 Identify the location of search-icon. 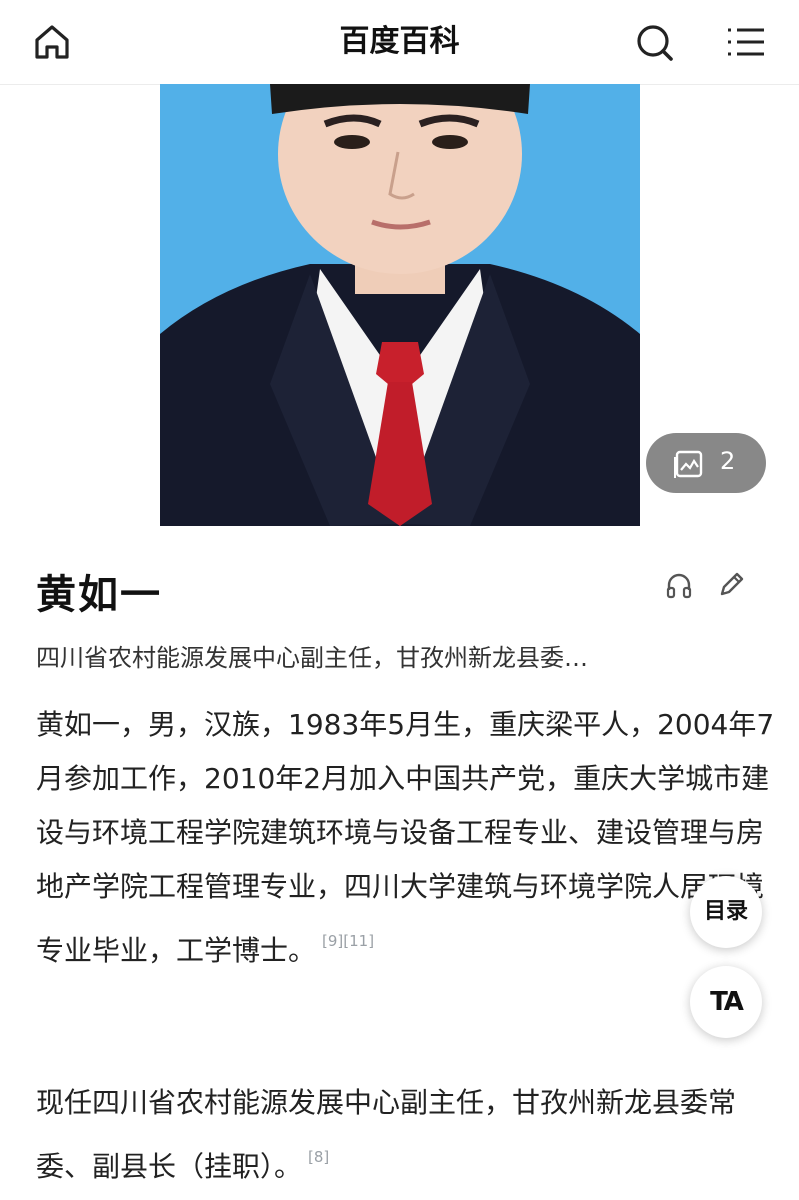
(654, 42).